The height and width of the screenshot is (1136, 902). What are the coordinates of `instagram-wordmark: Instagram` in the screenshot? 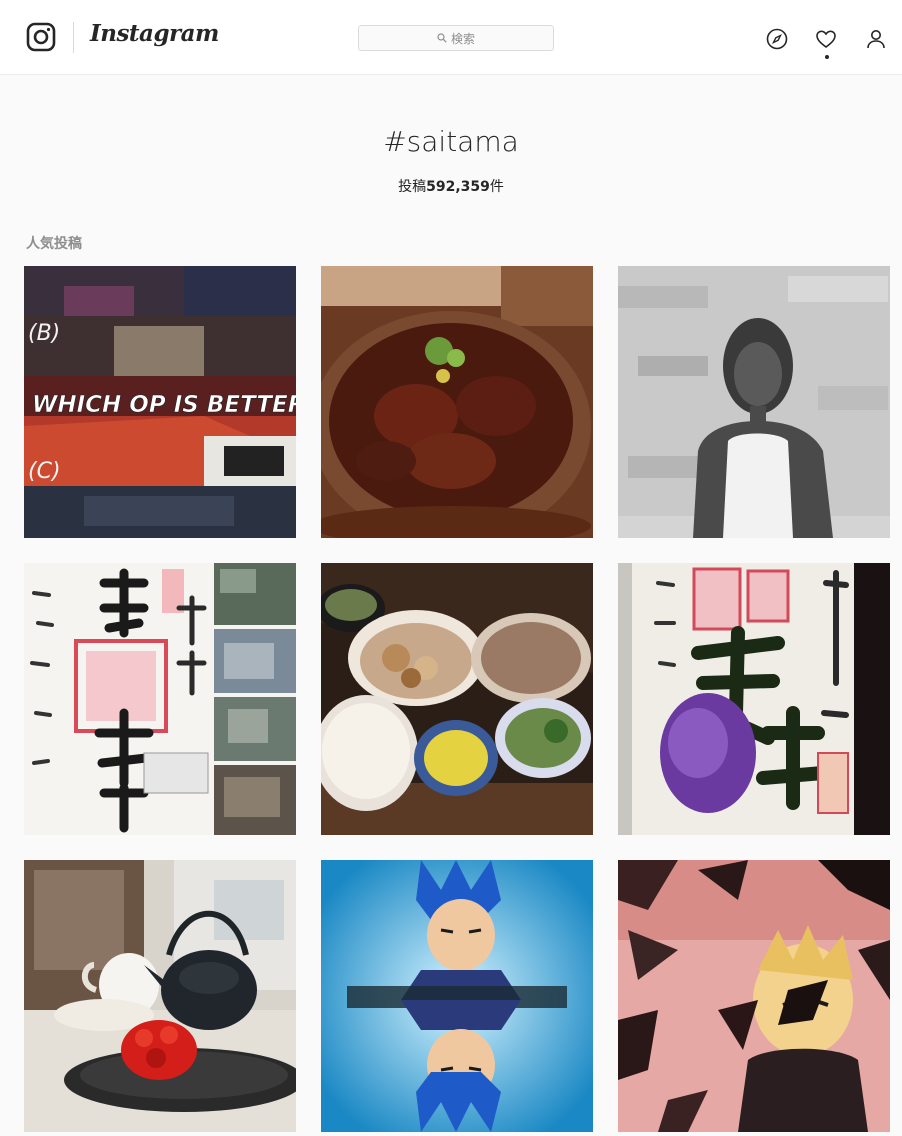 It's located at (154, 33).